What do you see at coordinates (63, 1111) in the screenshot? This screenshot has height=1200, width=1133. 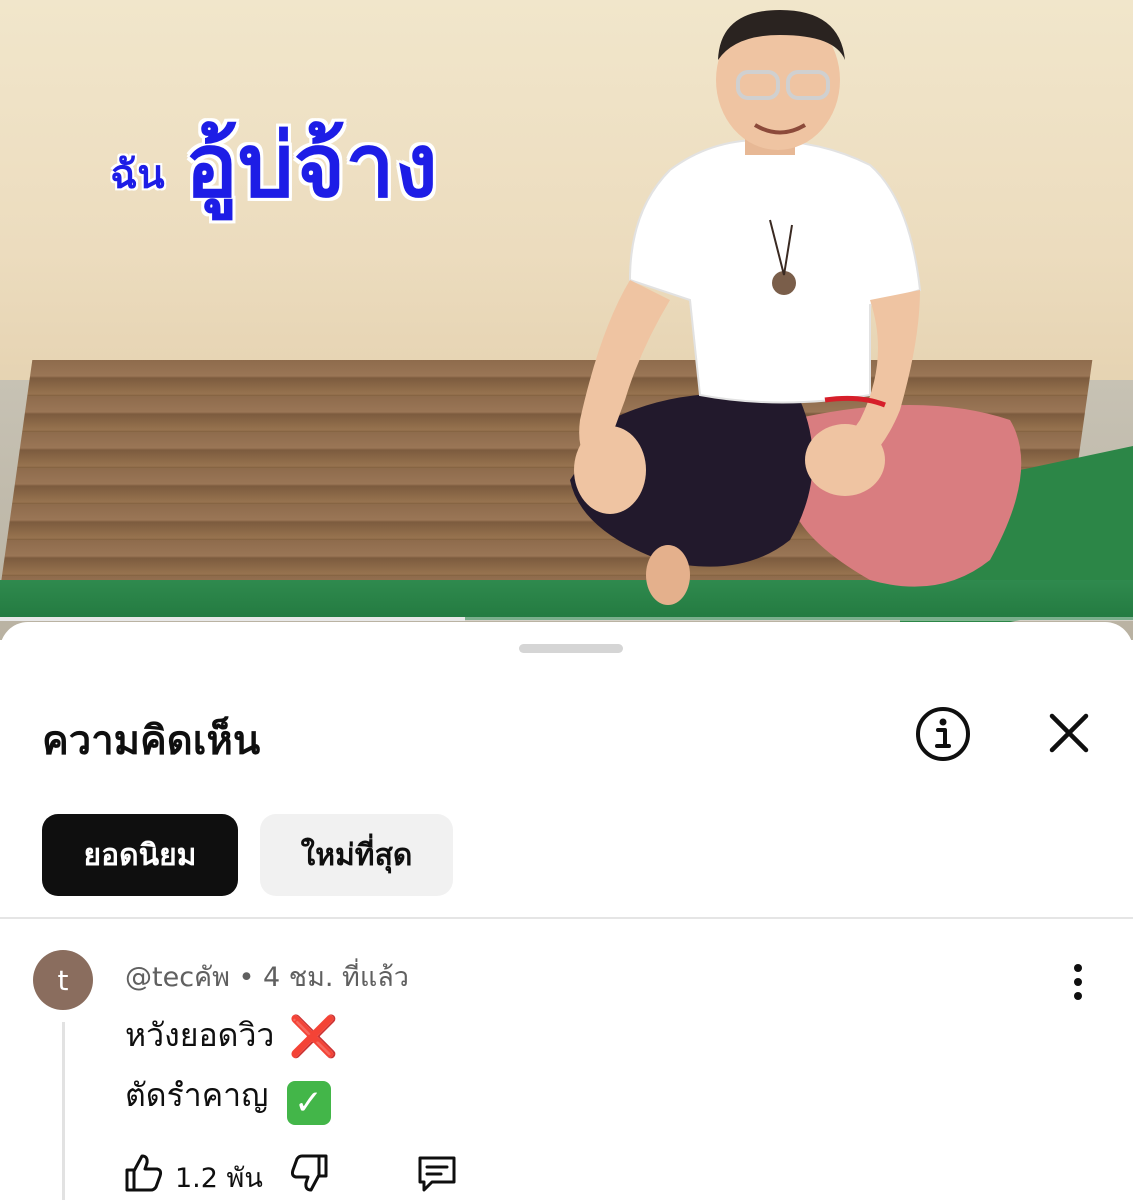 I see `thread-line` at bounding box center [63, 1111].